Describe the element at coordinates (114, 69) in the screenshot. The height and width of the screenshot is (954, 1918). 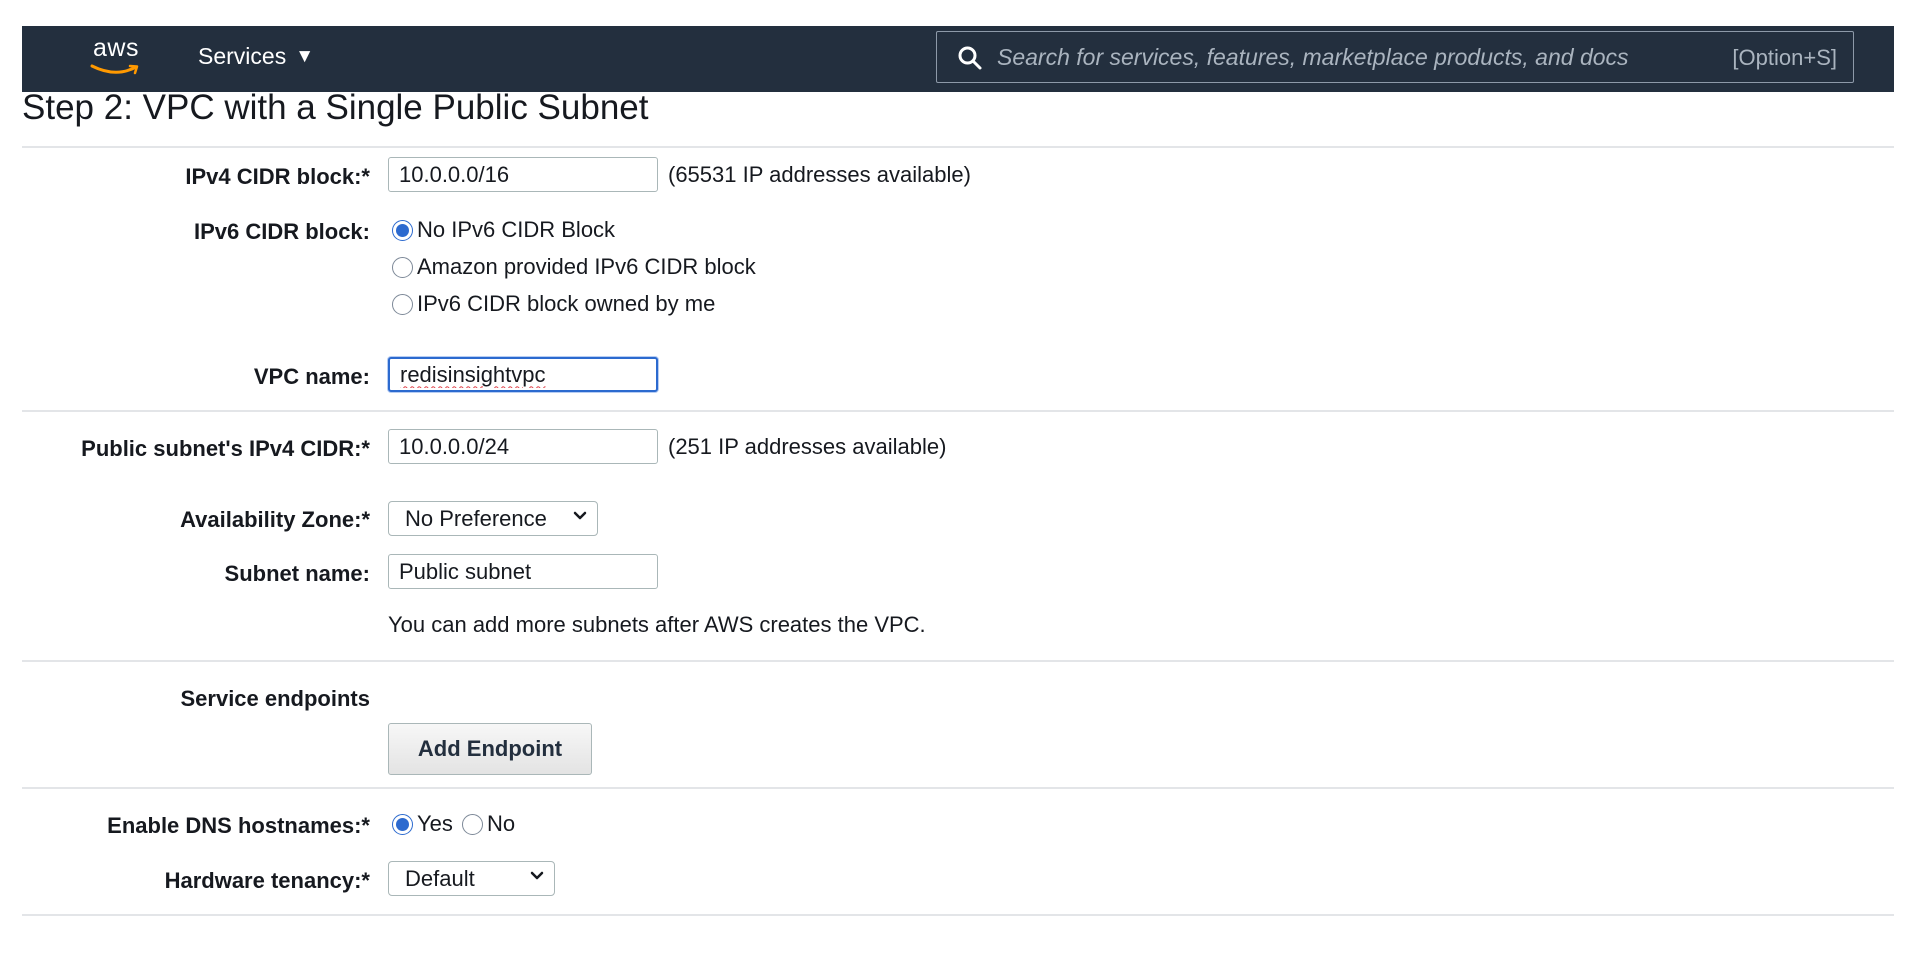
I see `aws-smile-icon` at that location.